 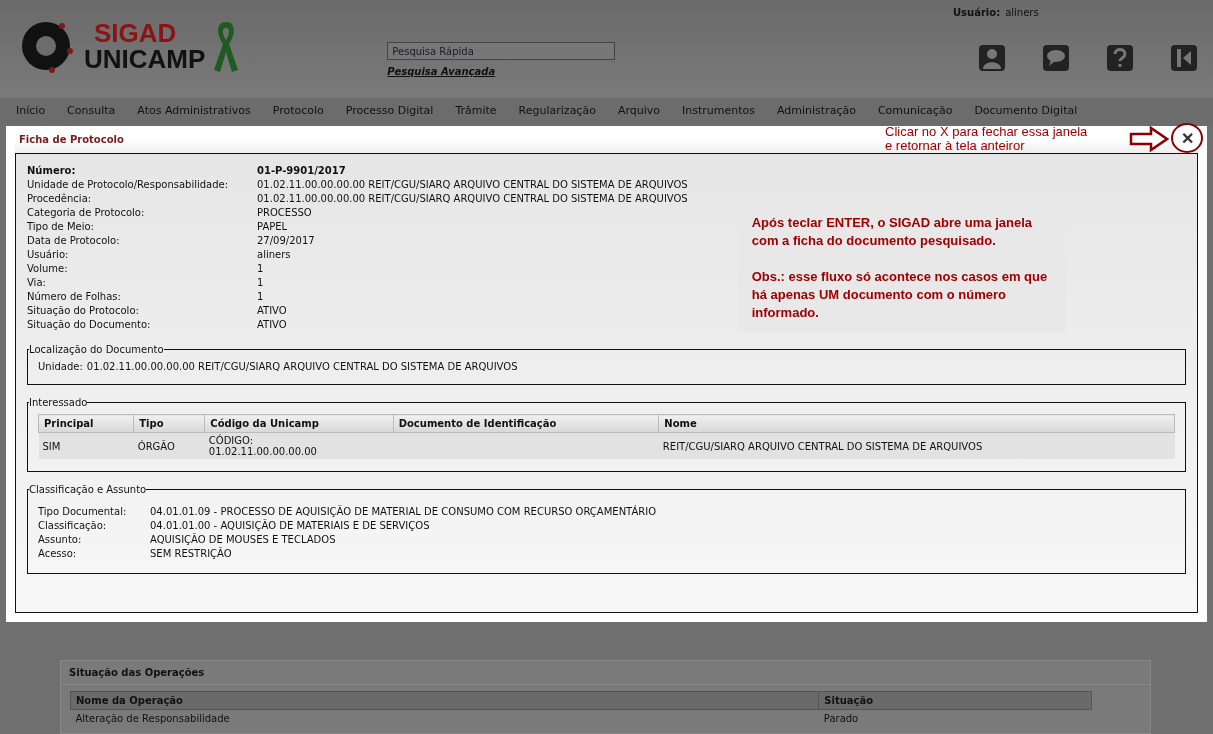 What do you see at coordinates (135, 33) in the screenshot?
I see `logo-title: SIGAD` at bounding box center [135, 33].